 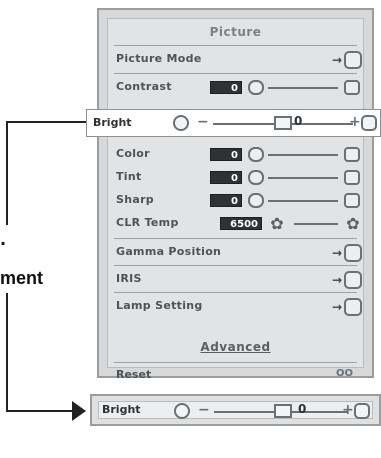 What do you see at coordinates (226, 154) in the screenshot?
I see `color-value: 0` at bounding box center [226, 154].